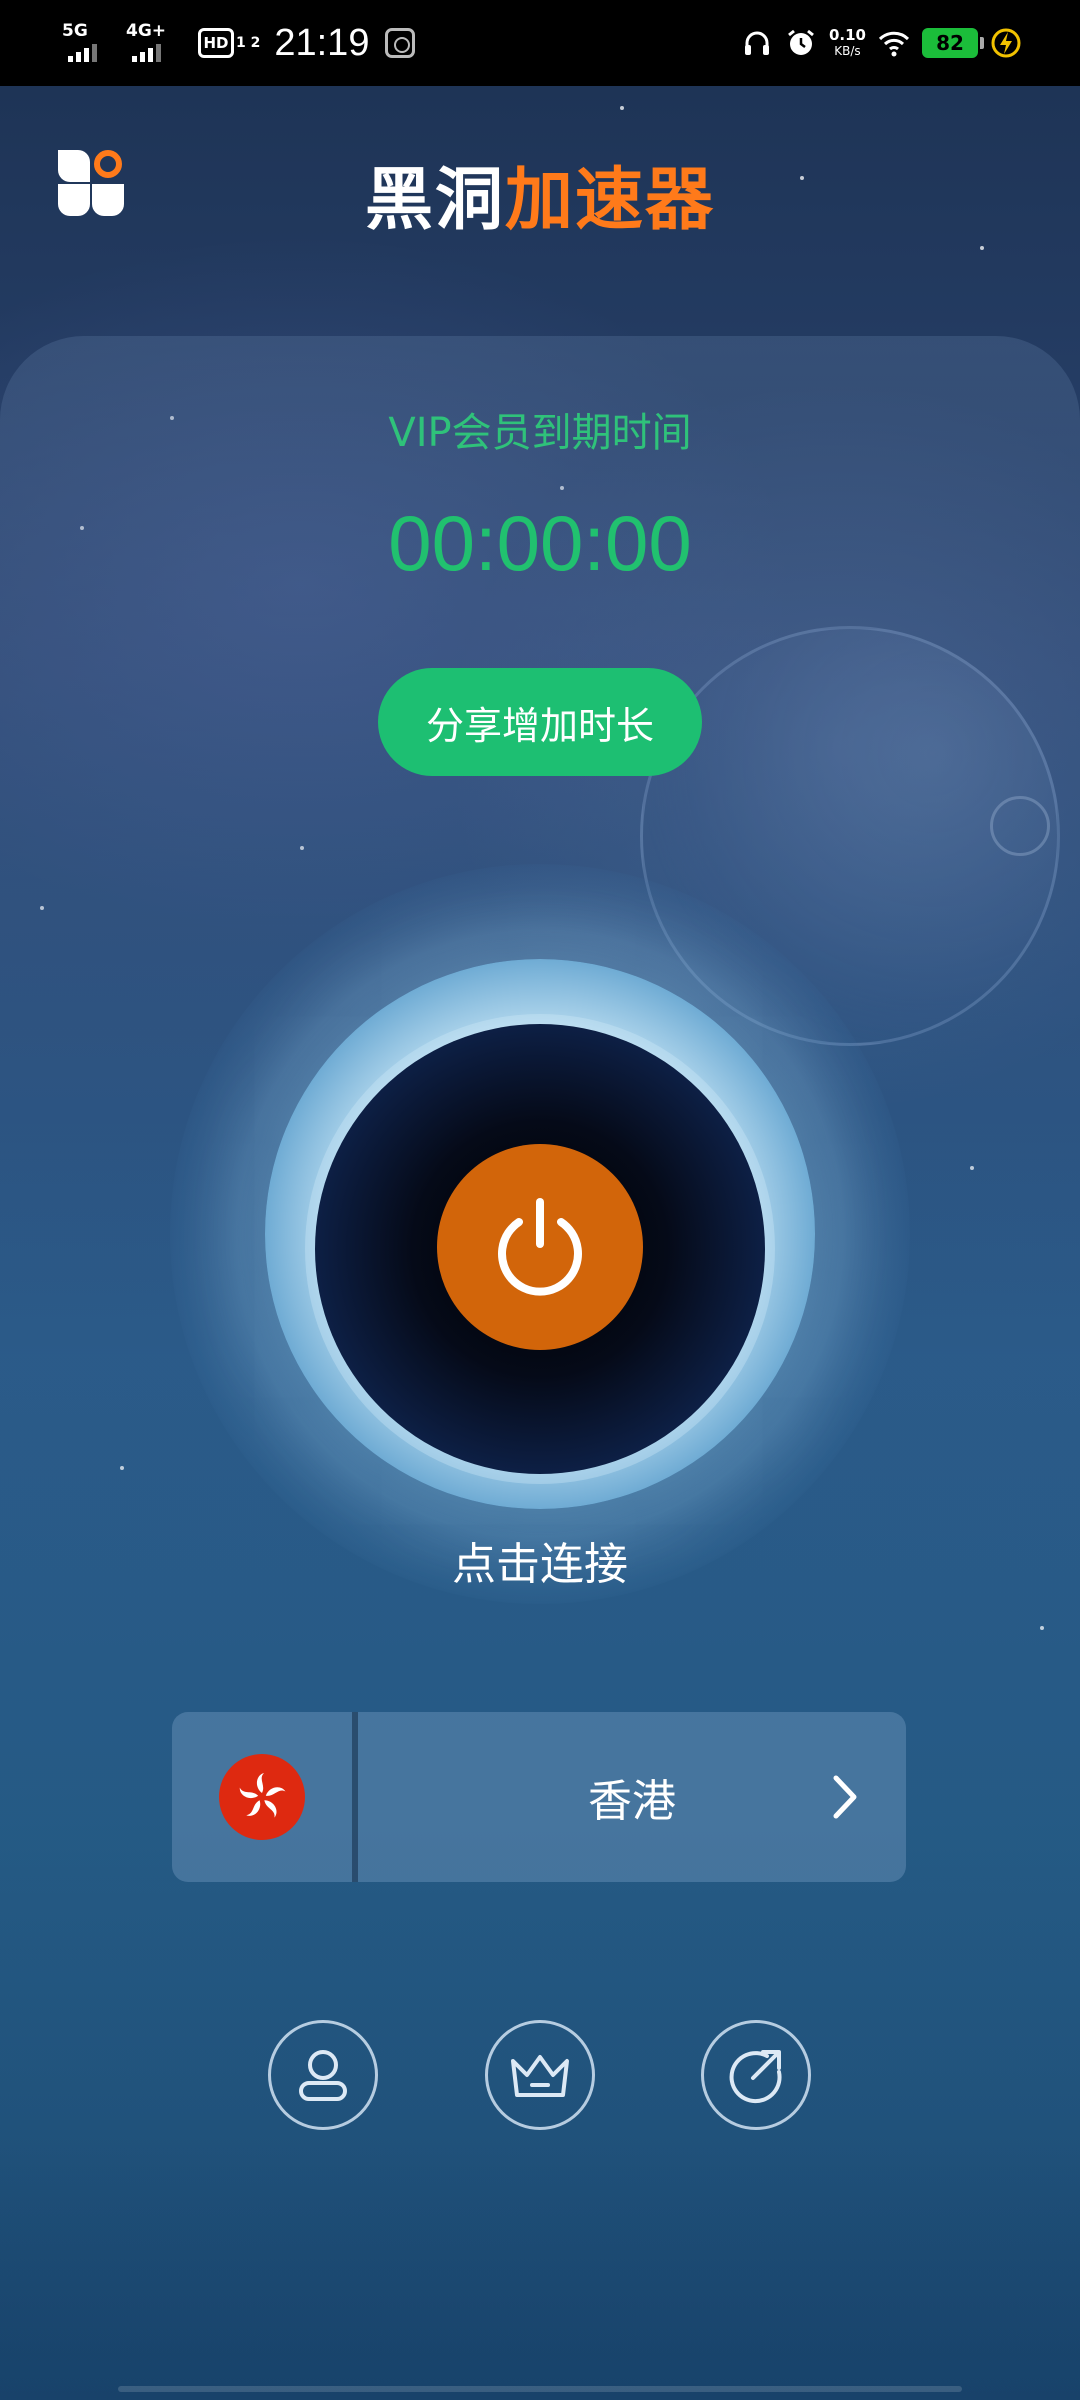 The width and height of the screenshot is (1080, 2400). Describe the element at coordinates (434, 200) in the screenshot. I see `app-title-part1: 黑洞` at that location.